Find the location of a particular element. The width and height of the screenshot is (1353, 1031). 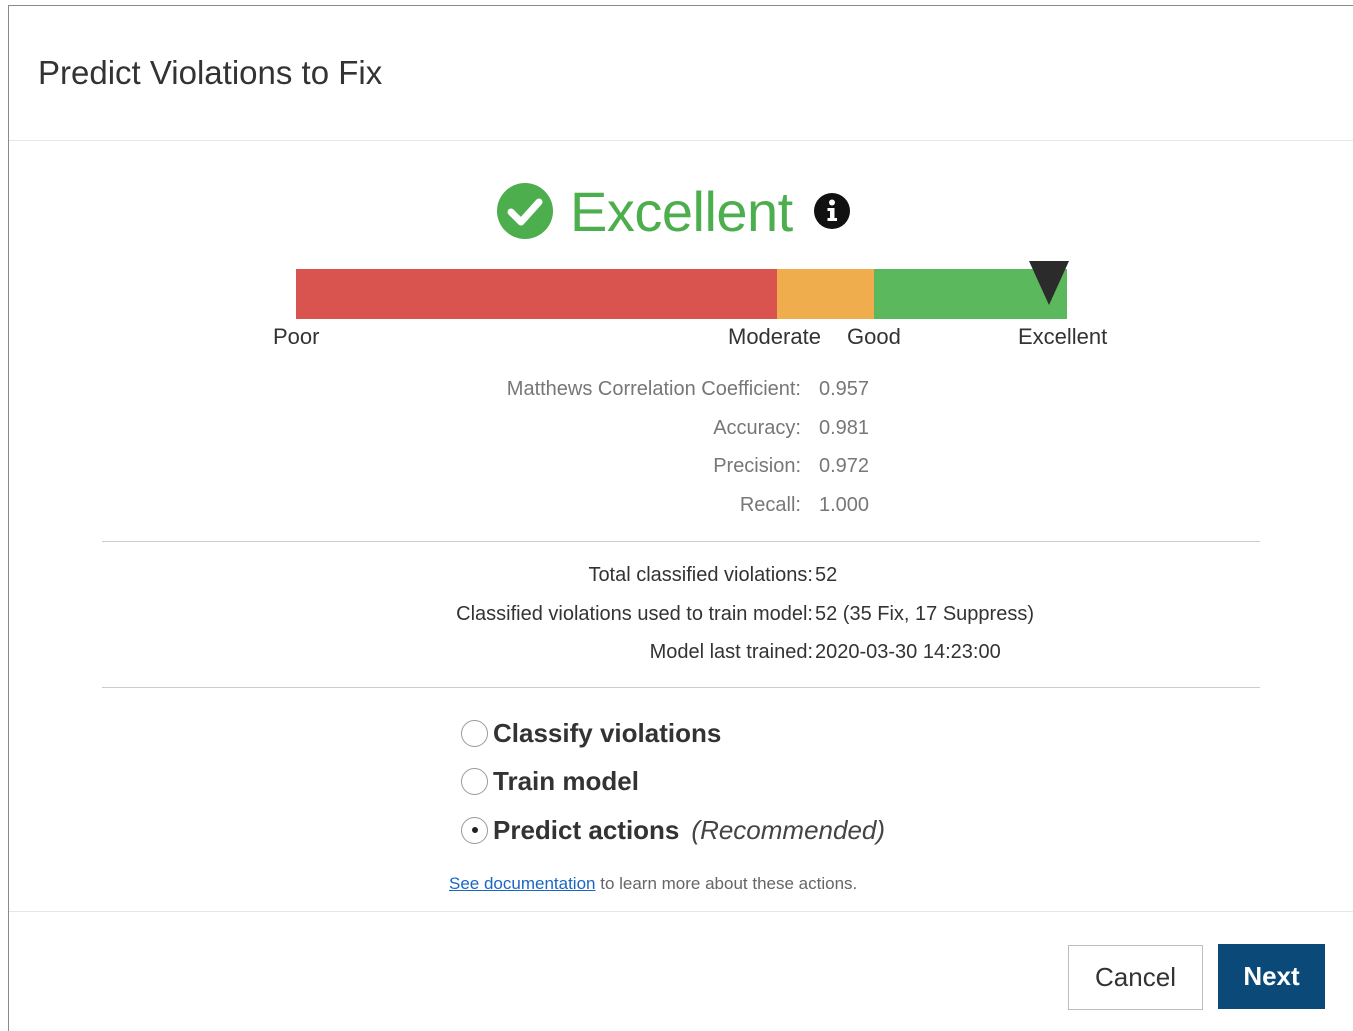

stat-row: Total classified violations: 52 is located at coordinates (681, 582).